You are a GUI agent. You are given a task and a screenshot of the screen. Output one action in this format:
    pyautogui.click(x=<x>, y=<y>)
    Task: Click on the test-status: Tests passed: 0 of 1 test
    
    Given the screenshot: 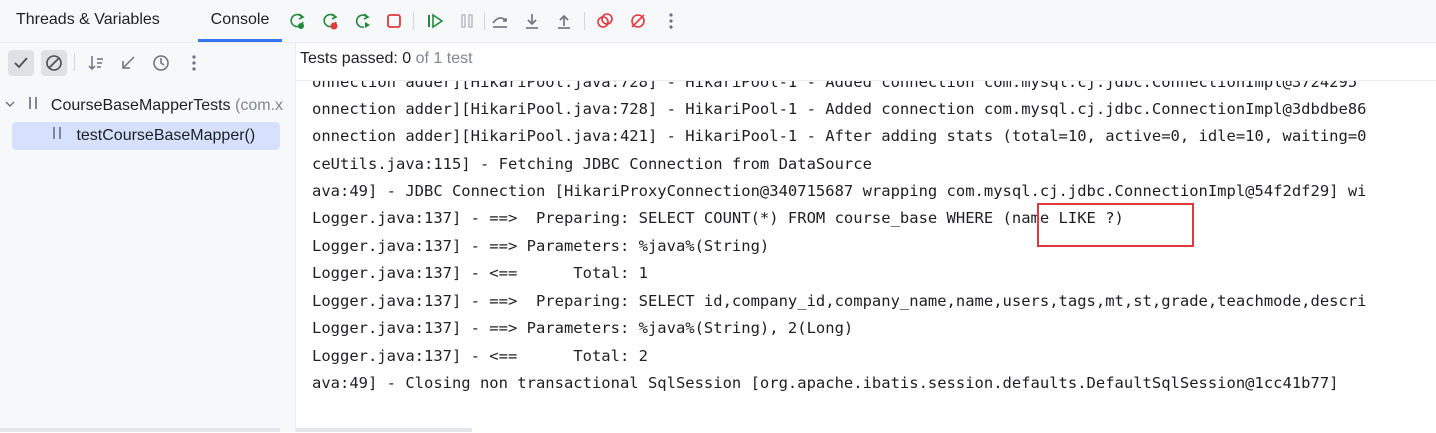 What is the action you would take?
    pyautogui.click(x=386, y=59)
    